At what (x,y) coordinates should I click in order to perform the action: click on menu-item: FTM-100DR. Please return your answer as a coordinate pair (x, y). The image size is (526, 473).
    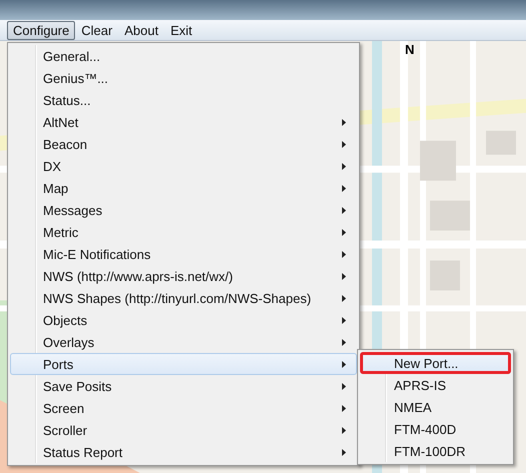
    Looking at the image, I should click on (435, 451).